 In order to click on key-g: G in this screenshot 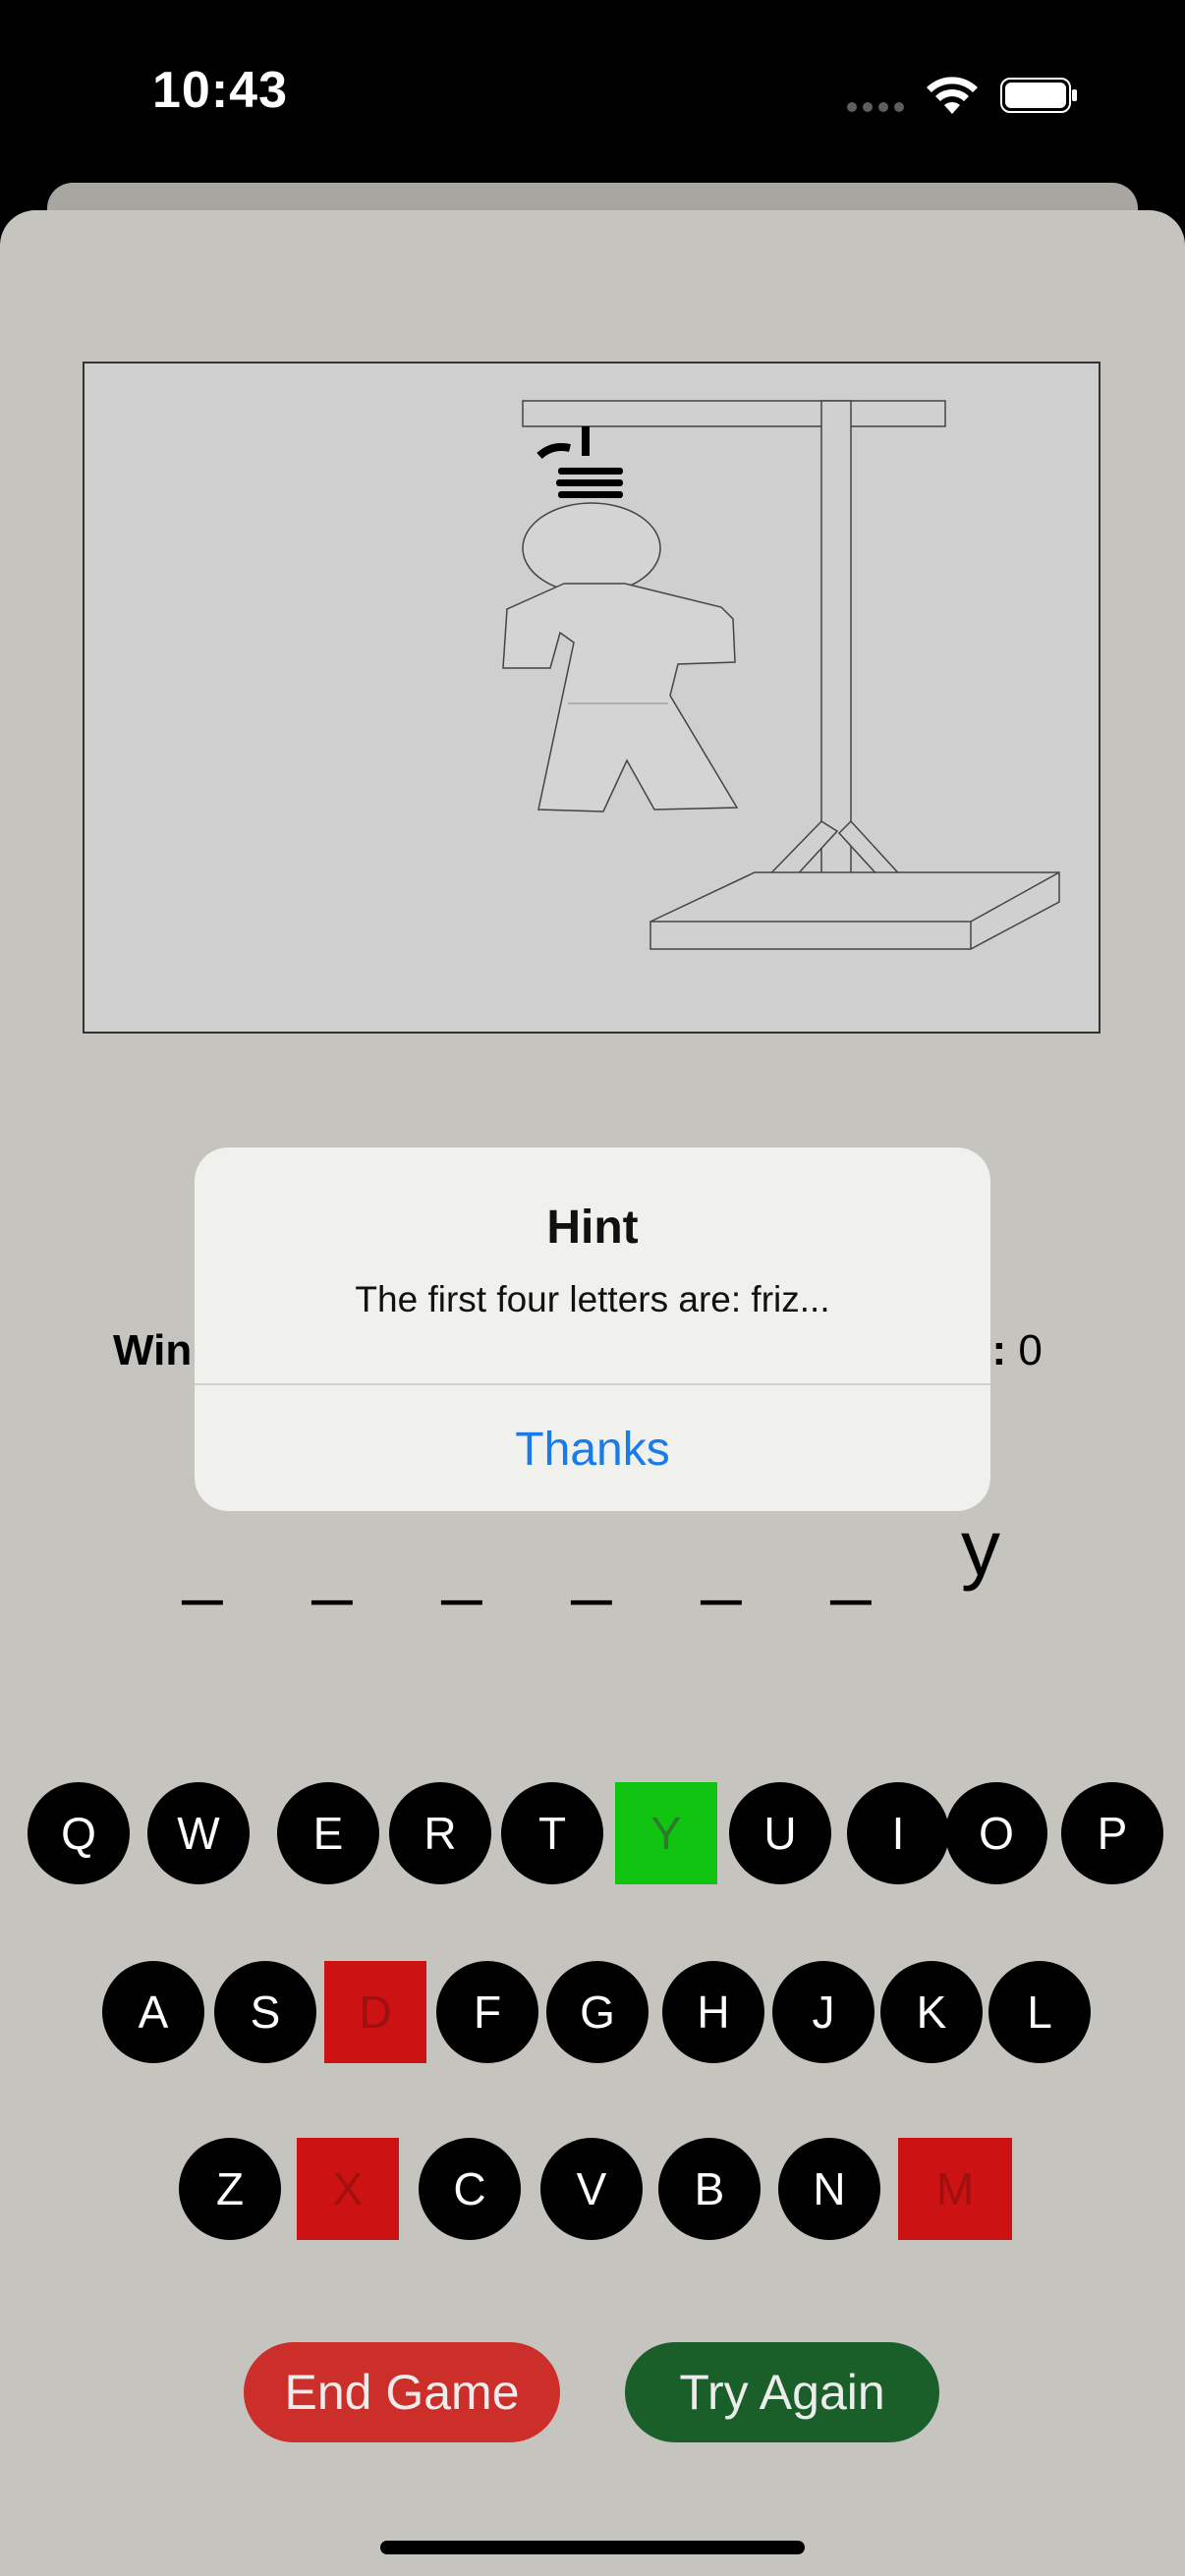, I will do `click(598, 2012)`.